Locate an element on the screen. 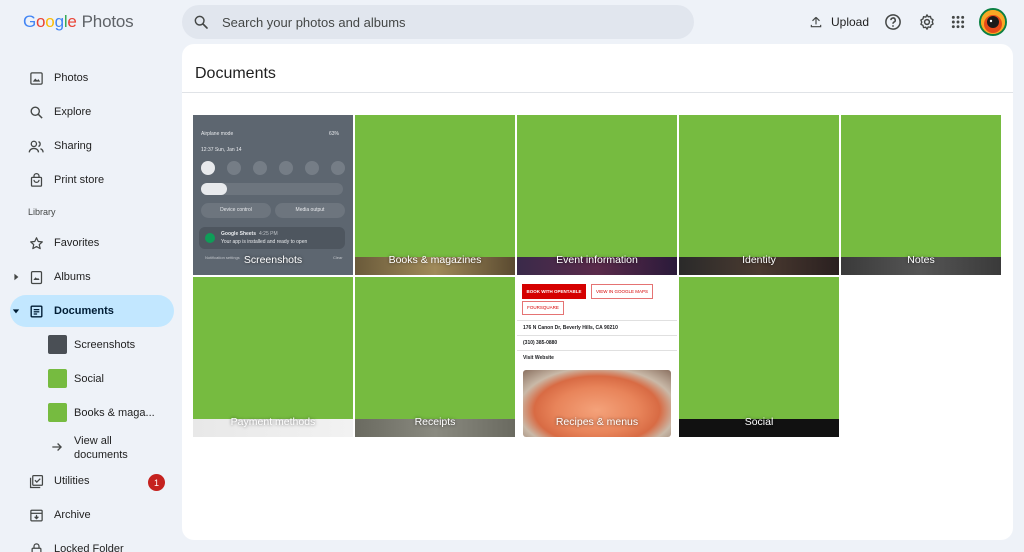 The height and width of the screenshot is (552, 1024). library-section-header: Library is located at coordinates (42, 212).